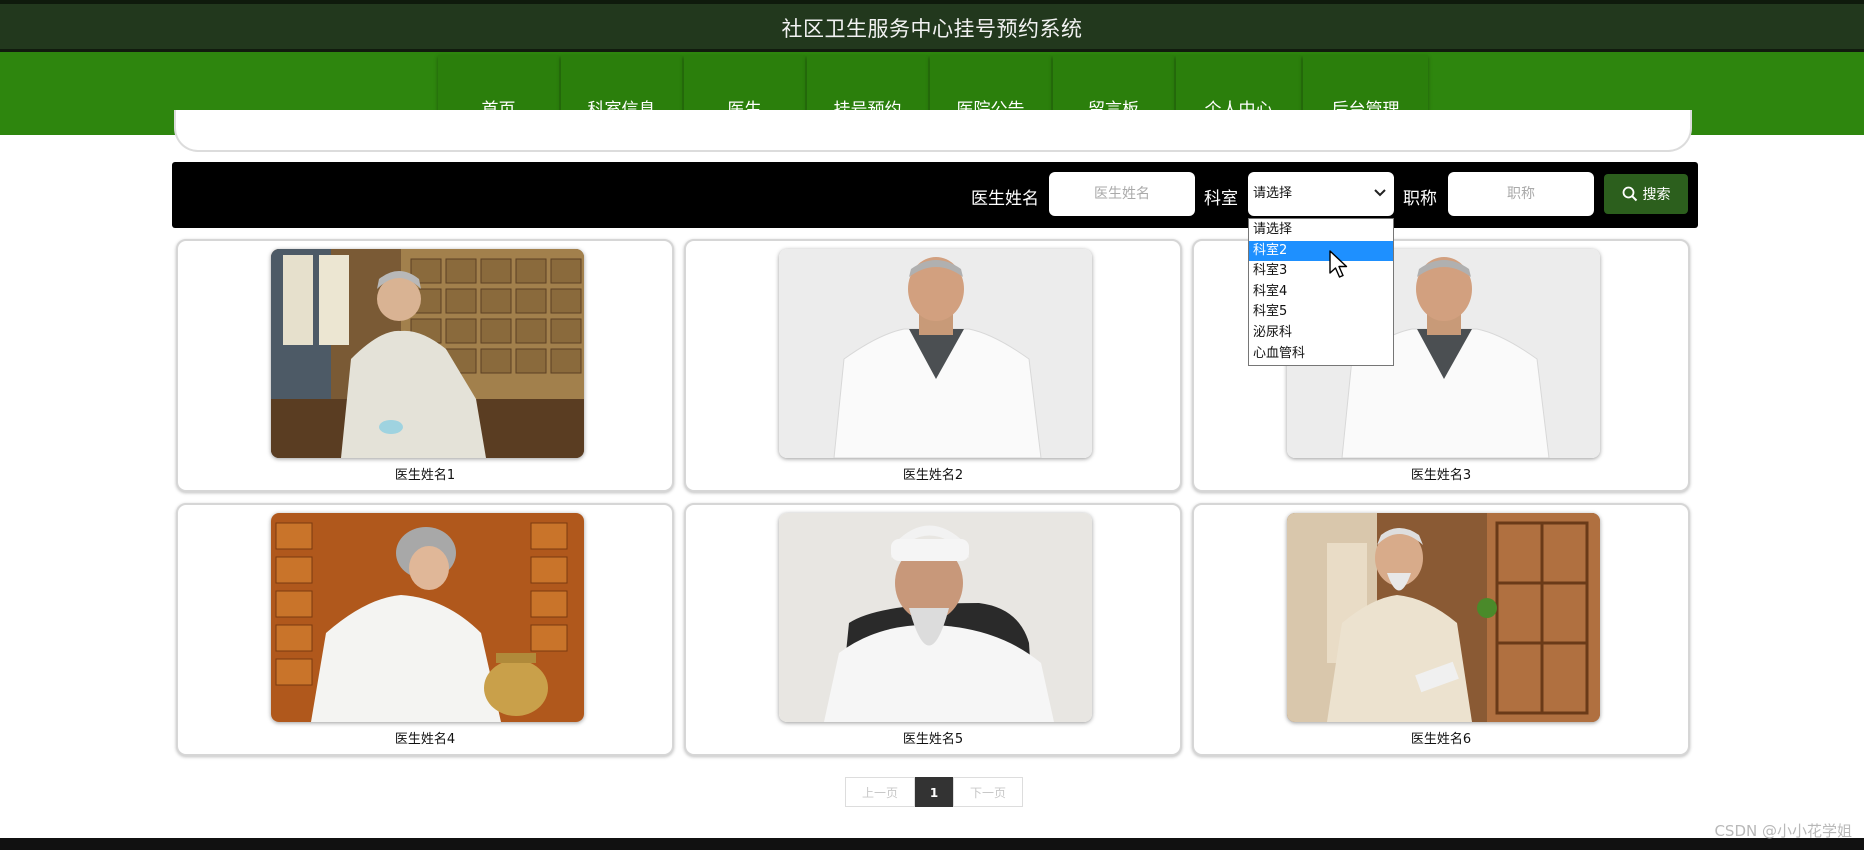 This screenshot has width=1864, height=850. Describe the element at coordinates (1629, 194) in the screenshot. I see `search-icon` at that location.